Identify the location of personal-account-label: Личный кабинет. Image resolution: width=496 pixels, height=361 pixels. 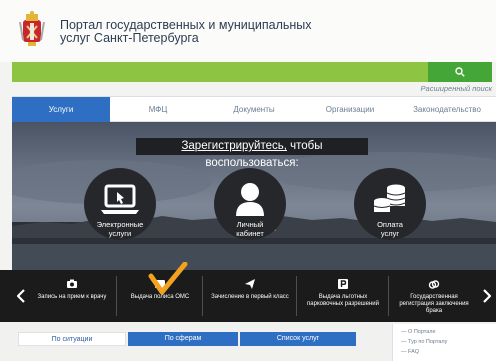
(250, 229).